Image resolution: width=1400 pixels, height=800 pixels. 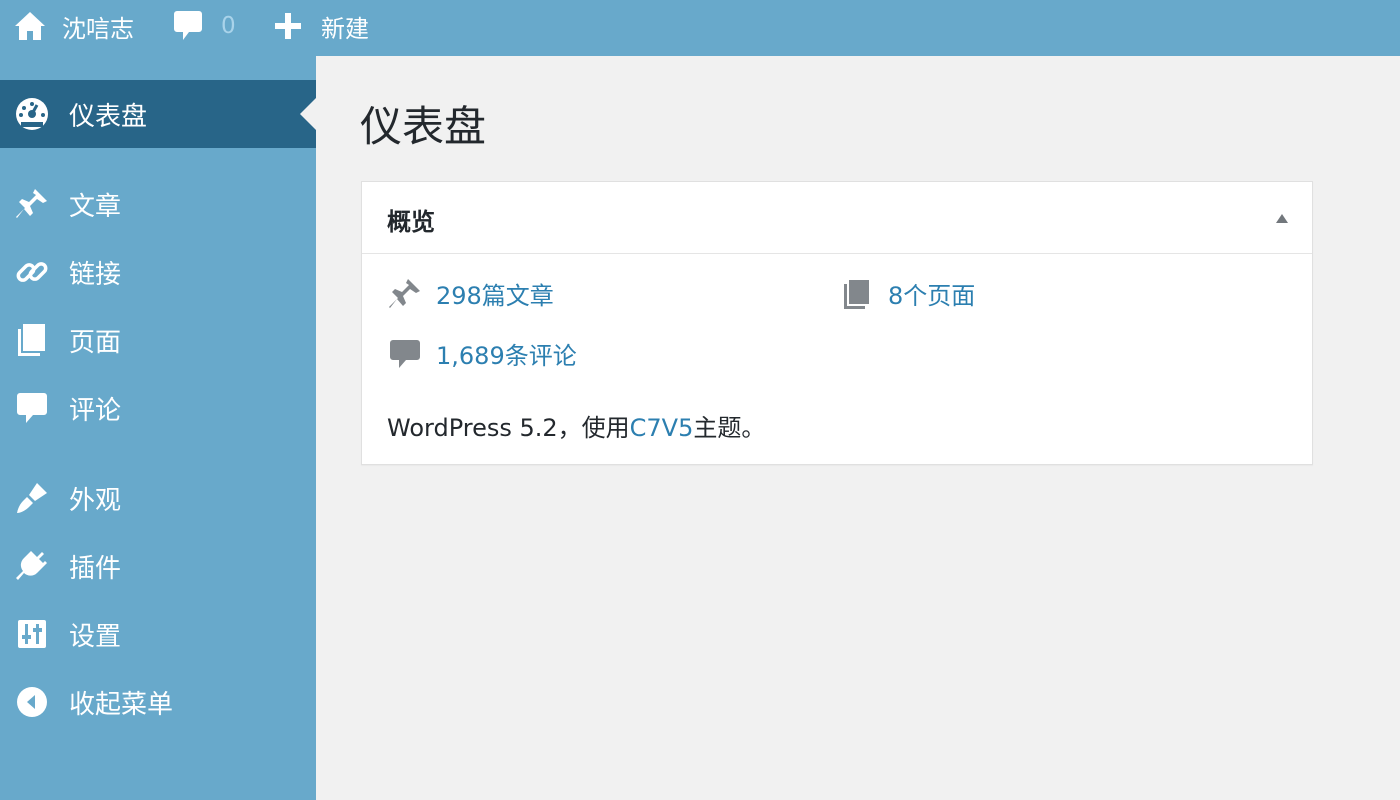 I want to click on page-title: 仪表盘, so click(x=423, y=126).